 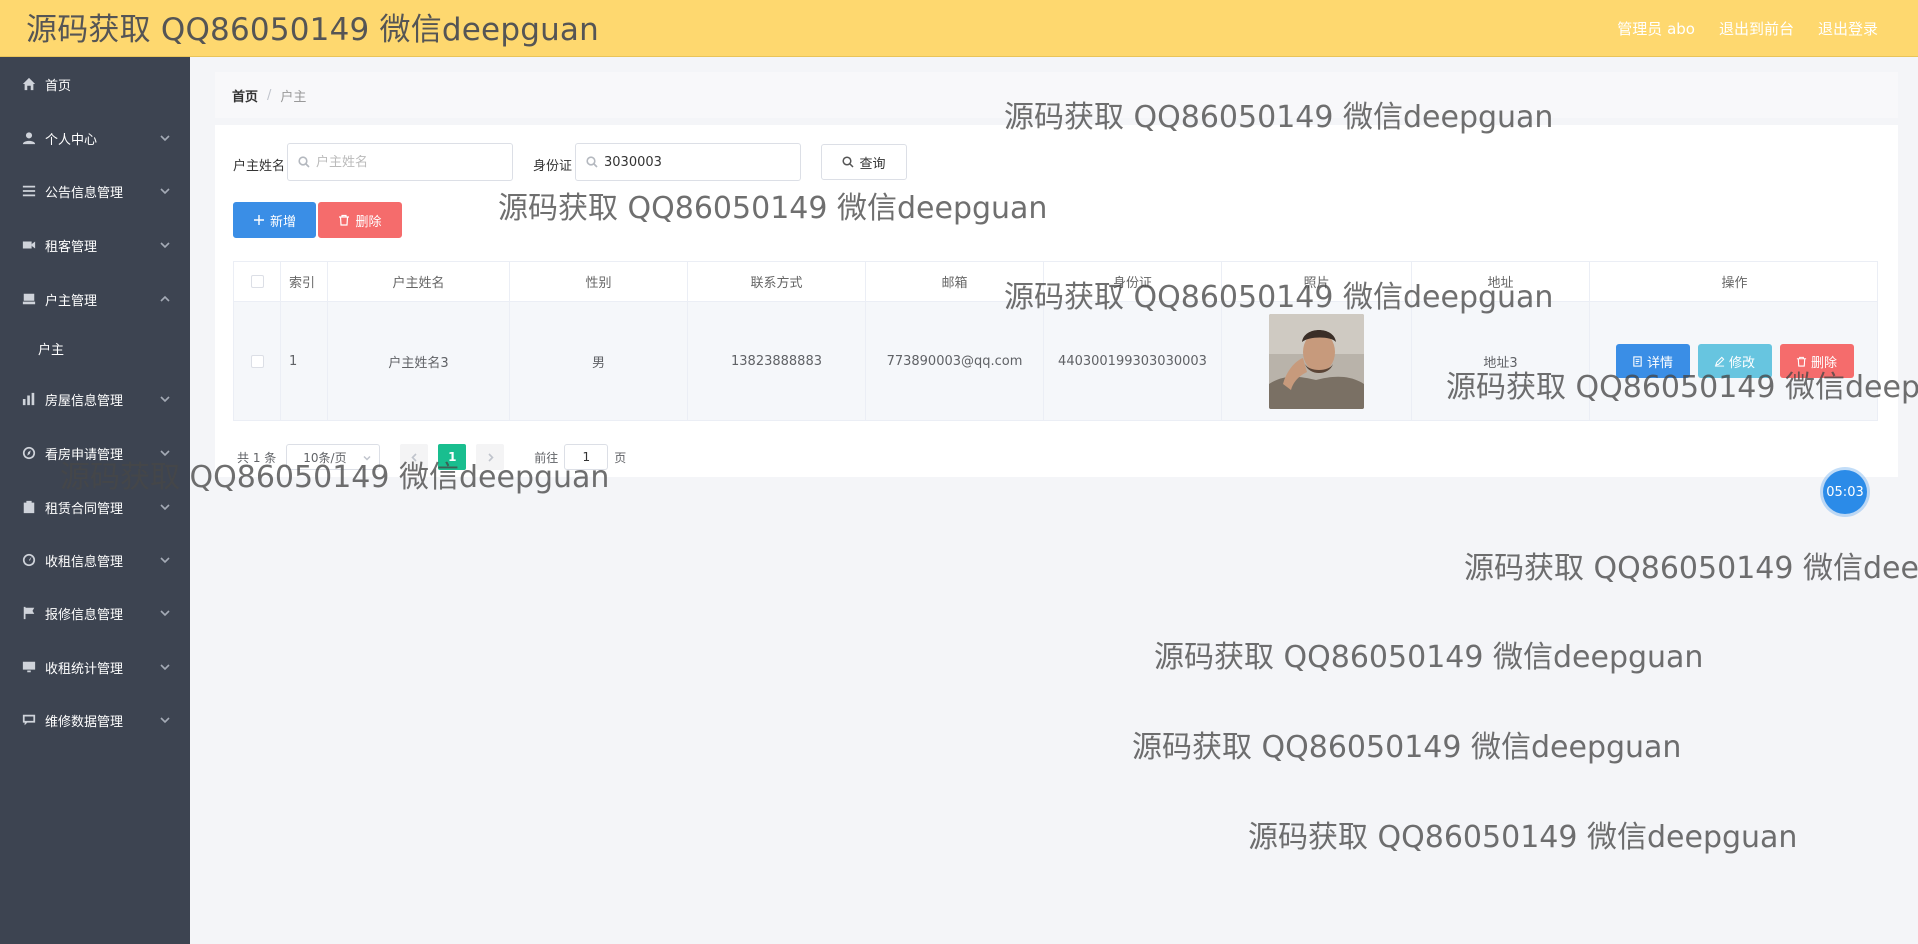 What do you see at coordinates (1659, 363) in the screenshot?
I see `detail-button-label: 详情` at bounding box center [1659, 363].